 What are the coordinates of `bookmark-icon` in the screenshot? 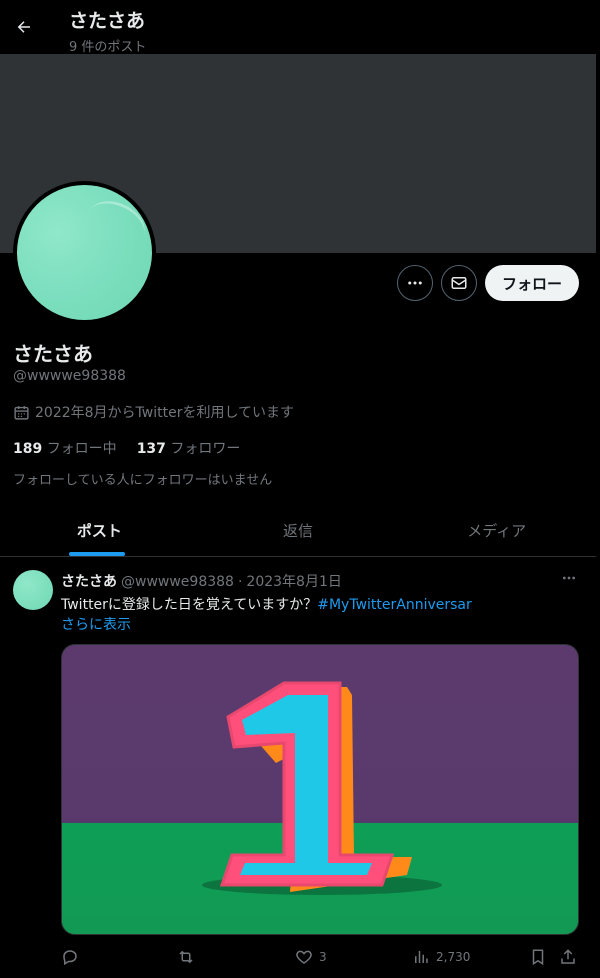 It's located at (538, 957).